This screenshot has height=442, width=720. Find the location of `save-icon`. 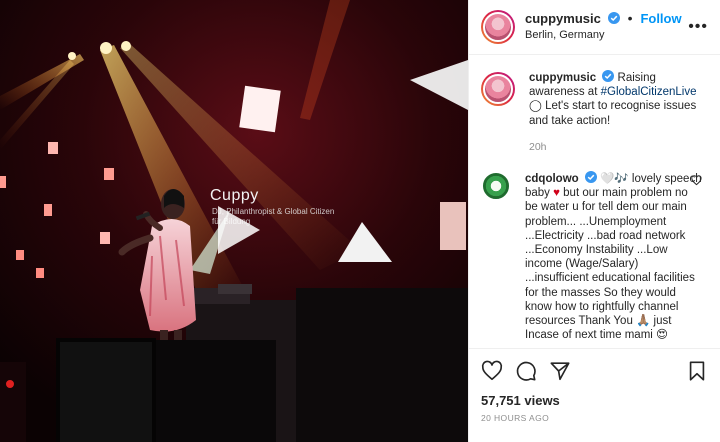

save-icon is located at coordinates (697, 371).